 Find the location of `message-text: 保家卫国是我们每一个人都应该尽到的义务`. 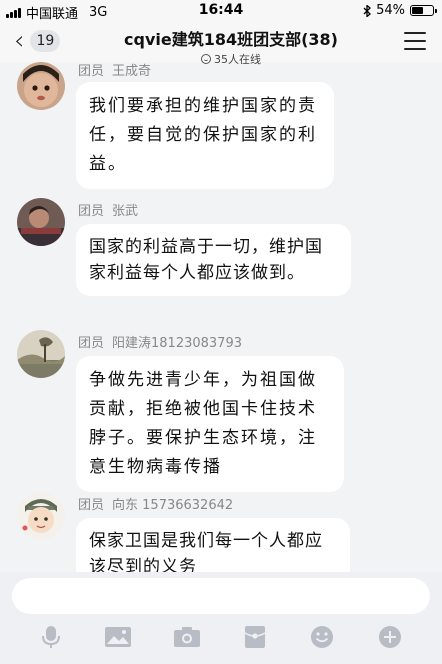

message-text: 保家卫国是我们每一个人都应该尽到的义务 is located at coordinates (206, 551).